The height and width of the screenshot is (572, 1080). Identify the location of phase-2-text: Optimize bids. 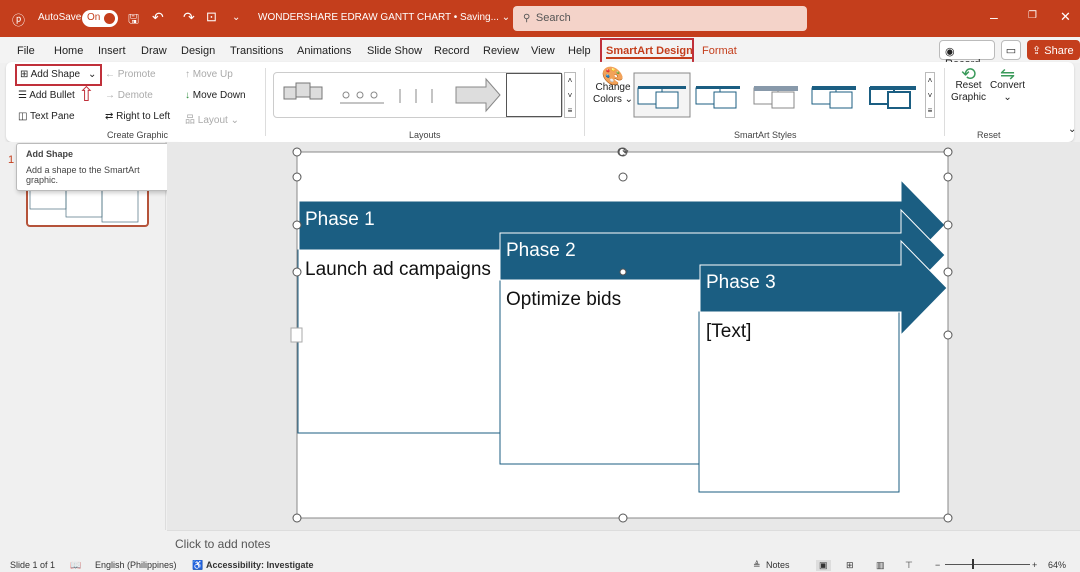
(601, 300).